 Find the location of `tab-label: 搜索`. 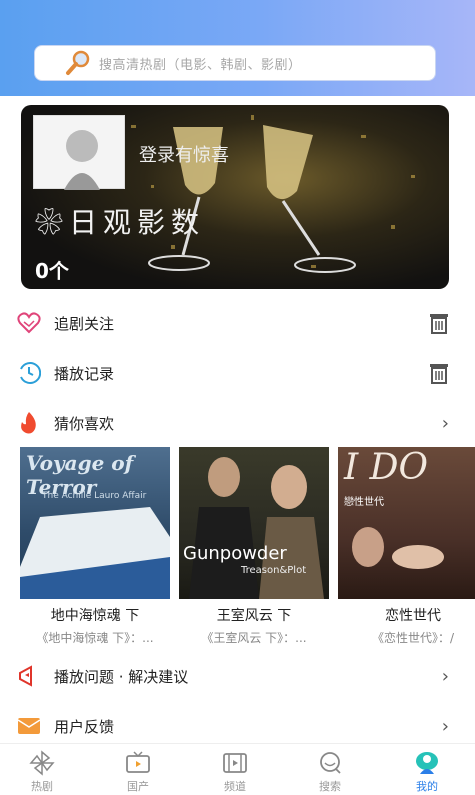

tab-label: 搜索 is located at coordinates (330, 786).